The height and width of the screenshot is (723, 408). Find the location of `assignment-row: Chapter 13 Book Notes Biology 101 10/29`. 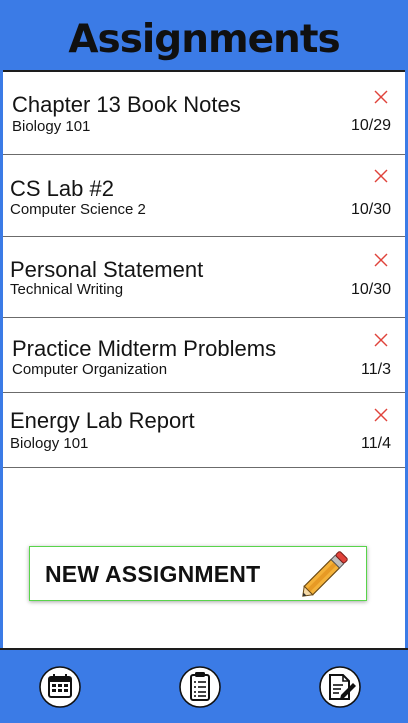

assignment-row: Chapter 13 Book Notes Biology 101 10/29 is located at coordinates (204, 113).